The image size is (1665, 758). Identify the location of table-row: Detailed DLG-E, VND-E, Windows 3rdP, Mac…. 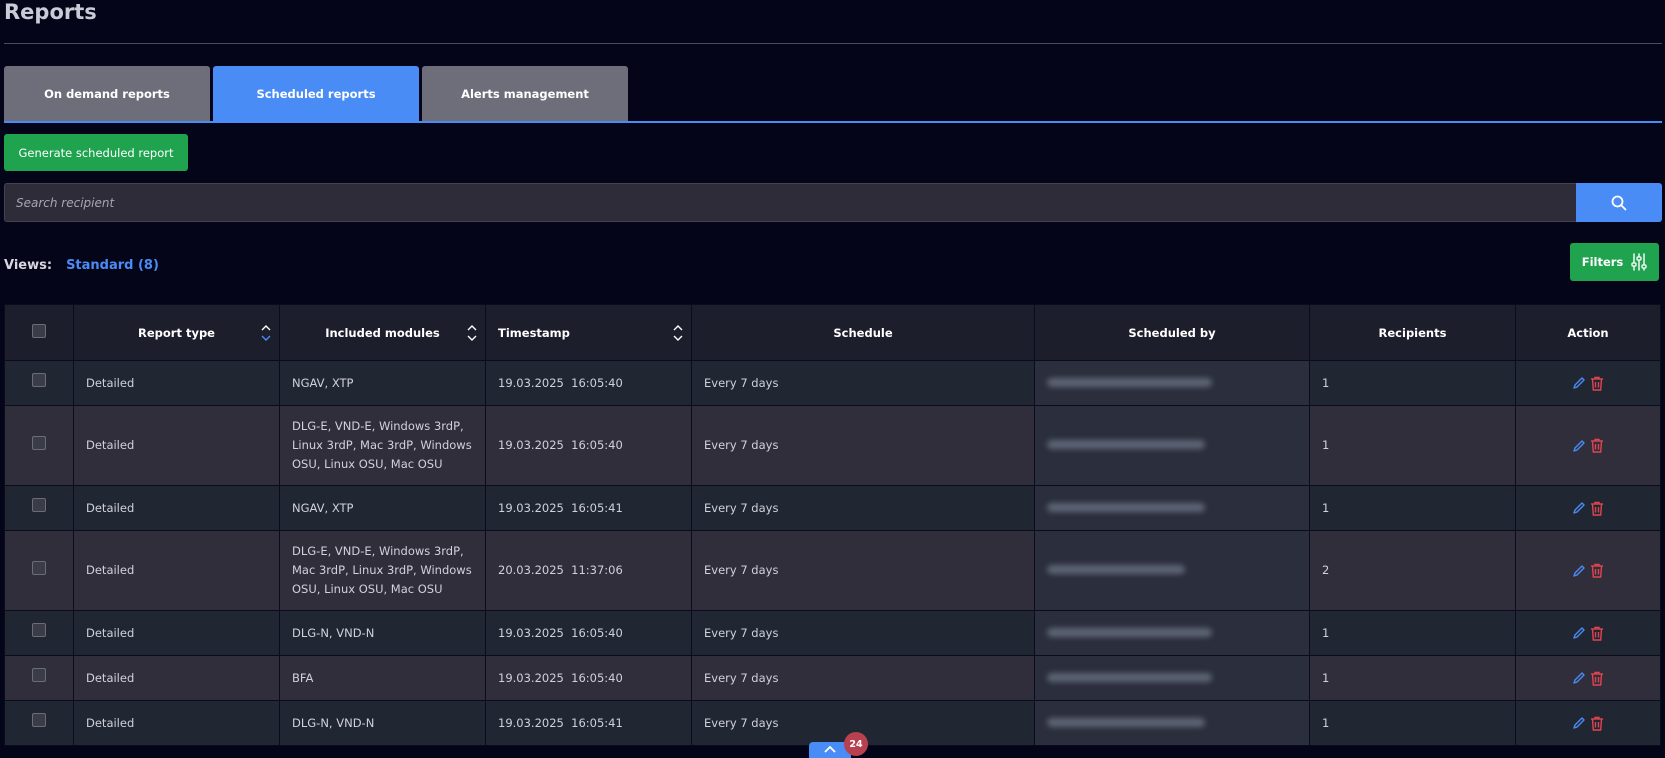
(832, 570).